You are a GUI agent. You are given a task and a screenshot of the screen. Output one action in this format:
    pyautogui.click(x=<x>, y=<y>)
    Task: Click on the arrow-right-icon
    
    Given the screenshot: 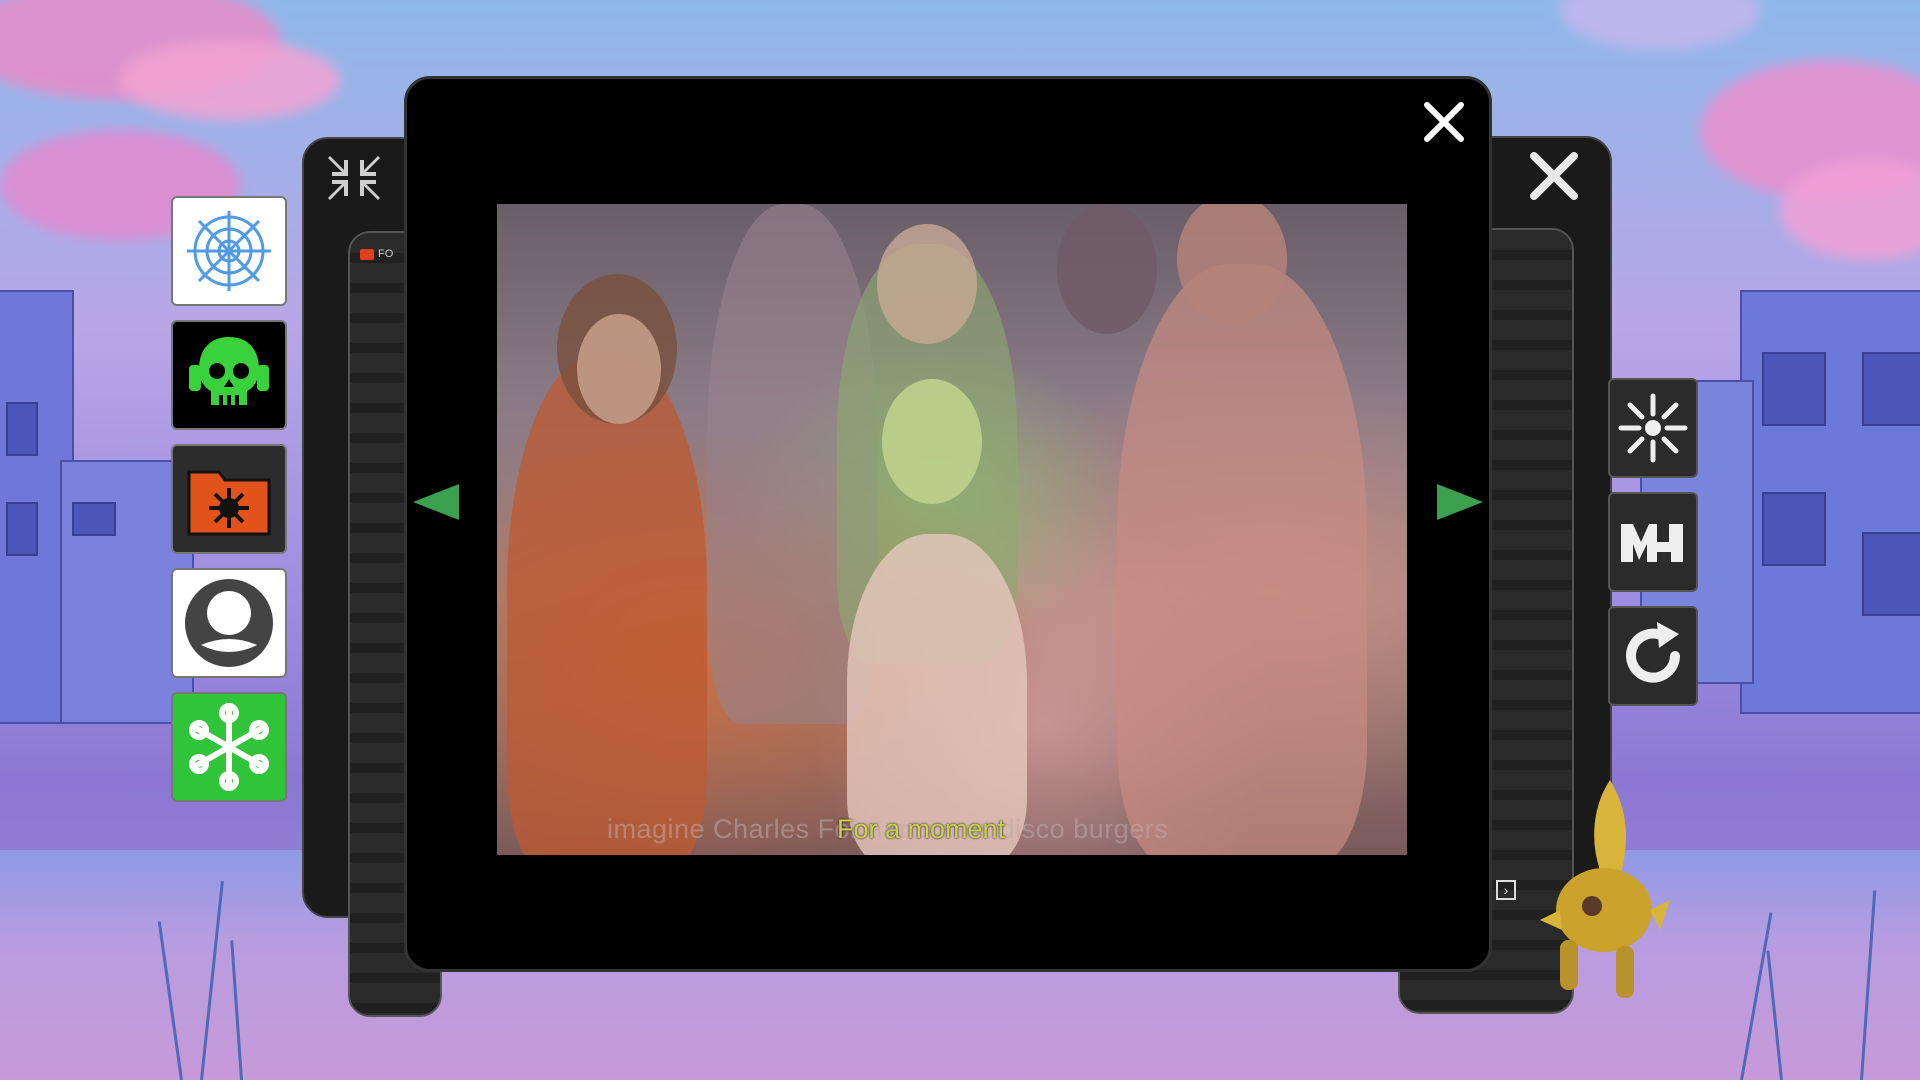 What is the action you would take?
    pyautogui.click(x=1460, y=502)
    